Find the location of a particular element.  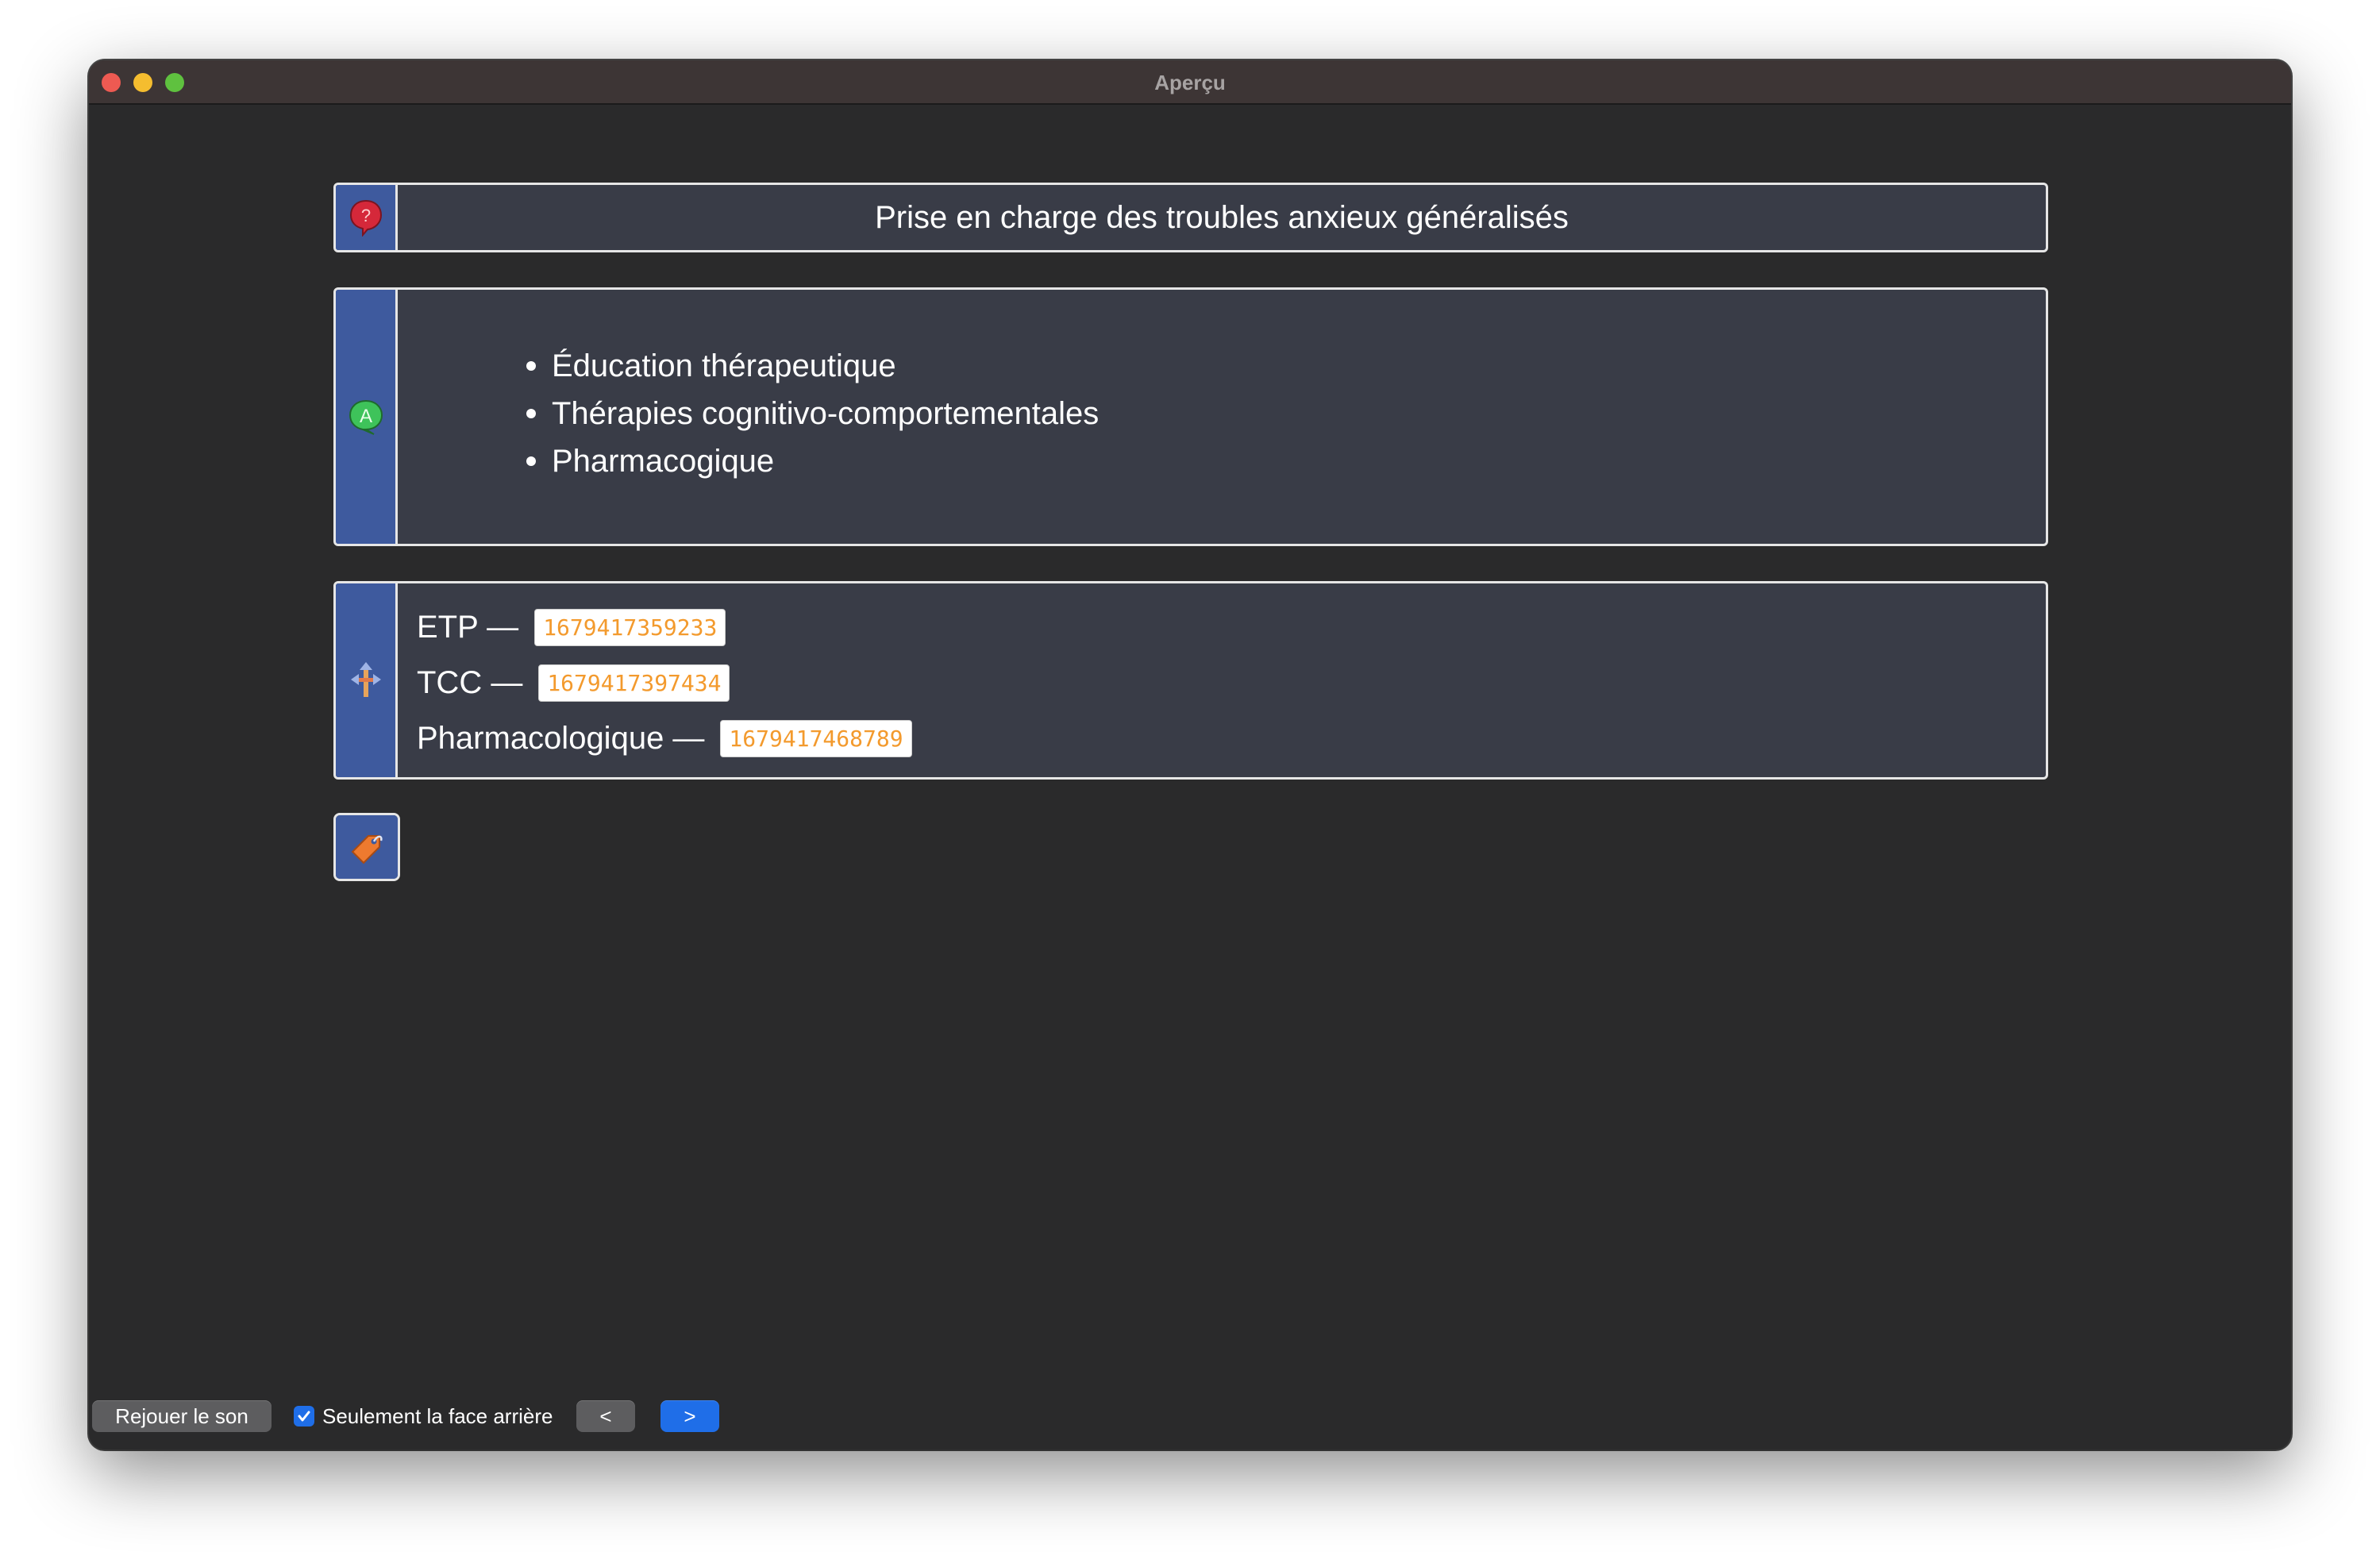

checkmark-icon is located at coordinates (304, 1416).